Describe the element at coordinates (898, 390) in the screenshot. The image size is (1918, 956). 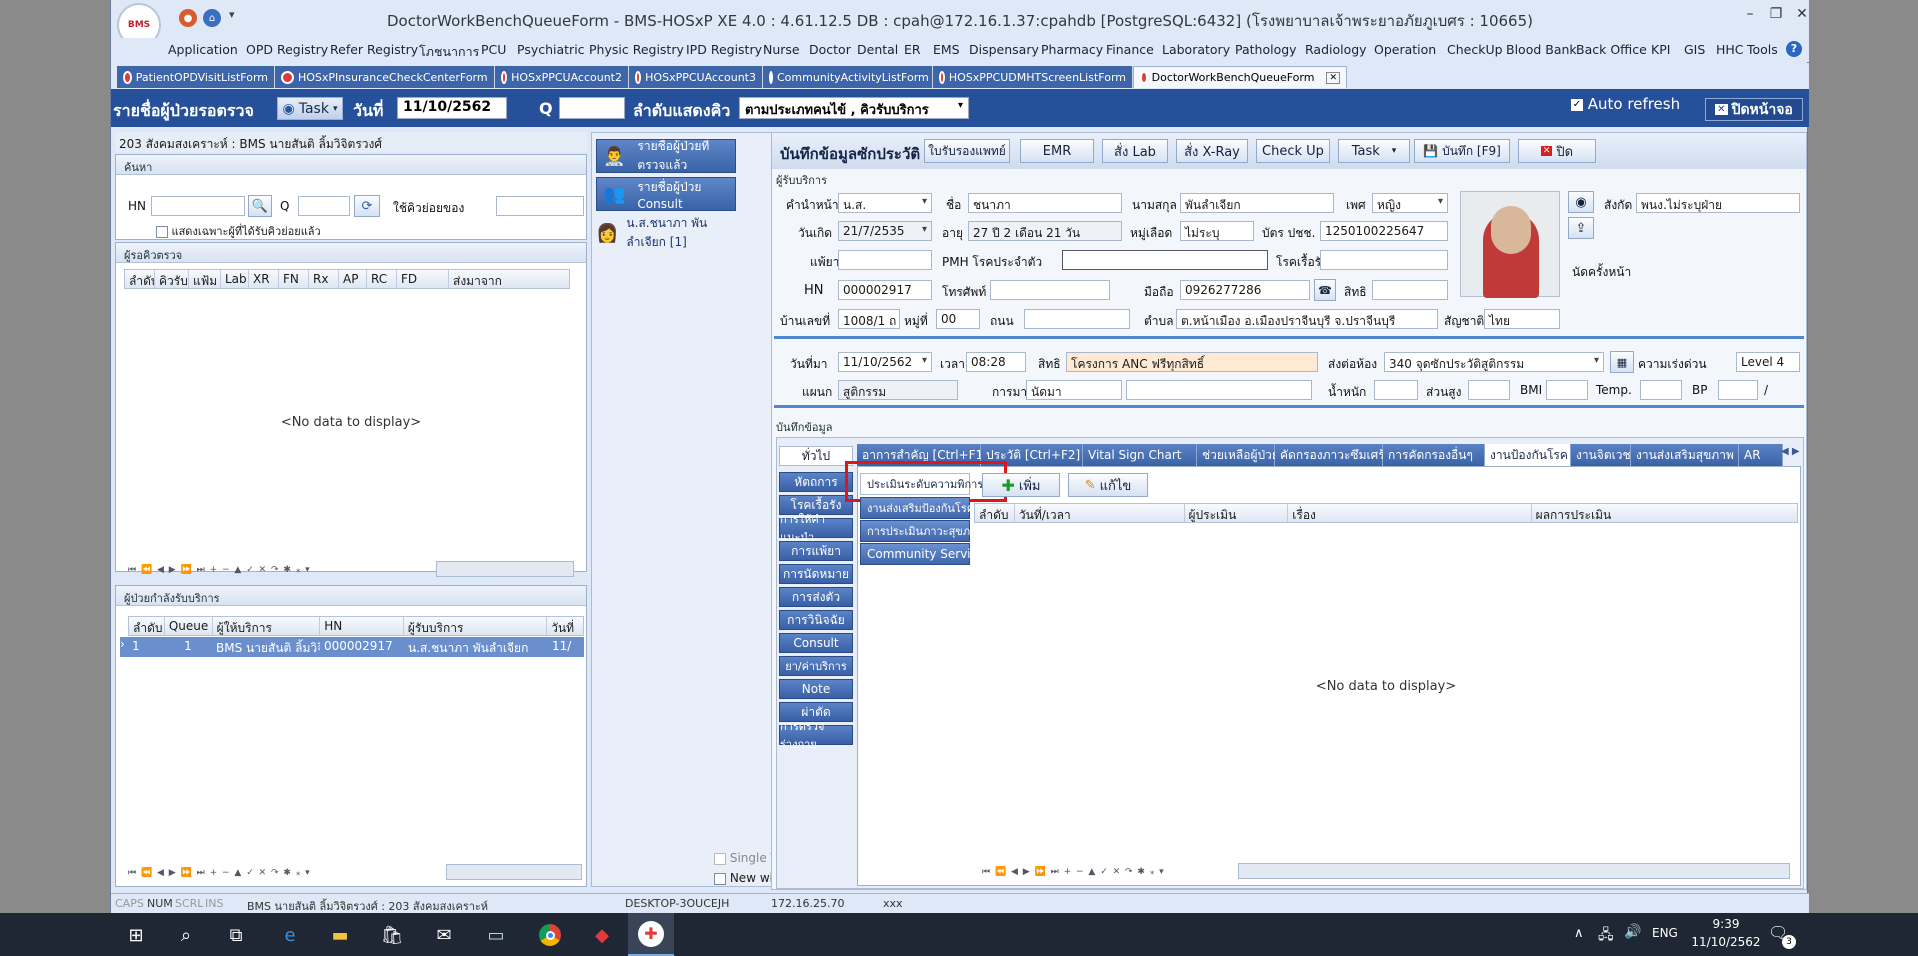
I see `dept-input: สูติกรรม` at that location.